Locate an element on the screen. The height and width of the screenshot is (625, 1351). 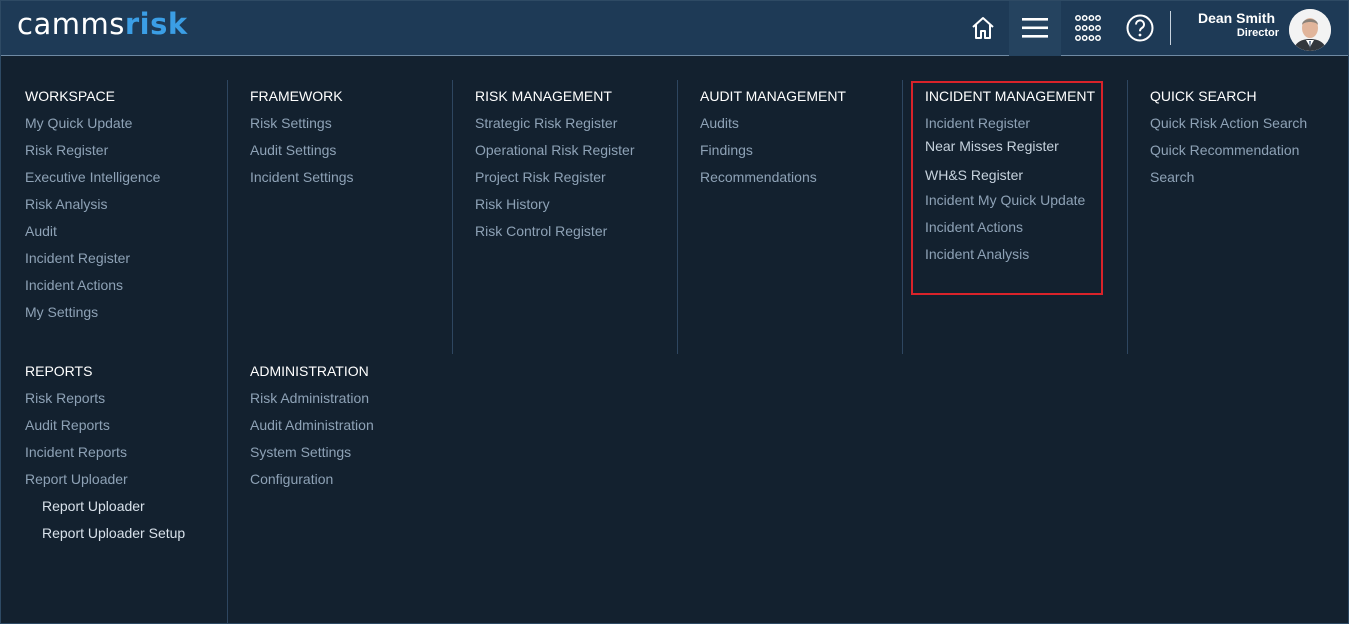
menu-icon is located at coordinates (1035, 28).